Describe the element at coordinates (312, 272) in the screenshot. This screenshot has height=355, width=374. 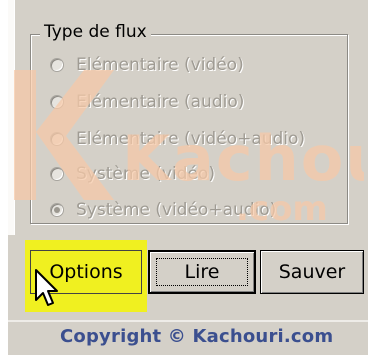
I see `sauver-button: Sauver` at that location.